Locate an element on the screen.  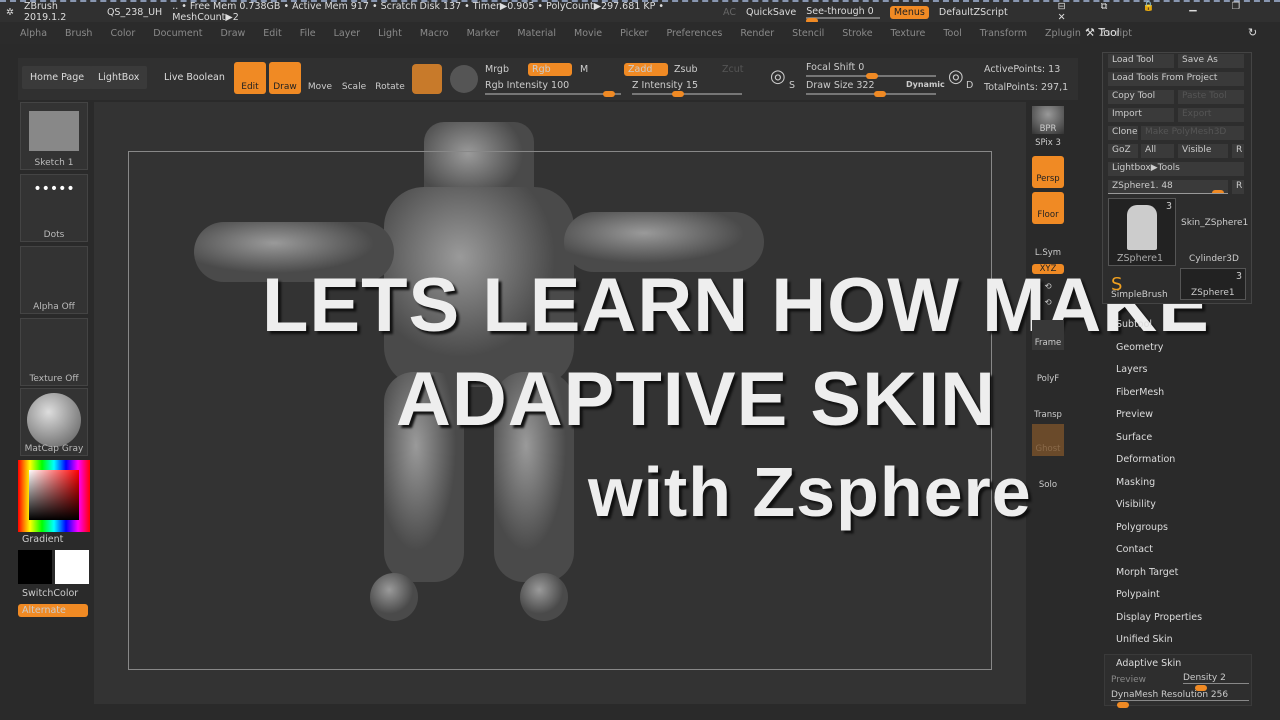
tool-thumb-skin-zsphere1: Skin_ZSphere1 is located at coordinates (1214, 223).